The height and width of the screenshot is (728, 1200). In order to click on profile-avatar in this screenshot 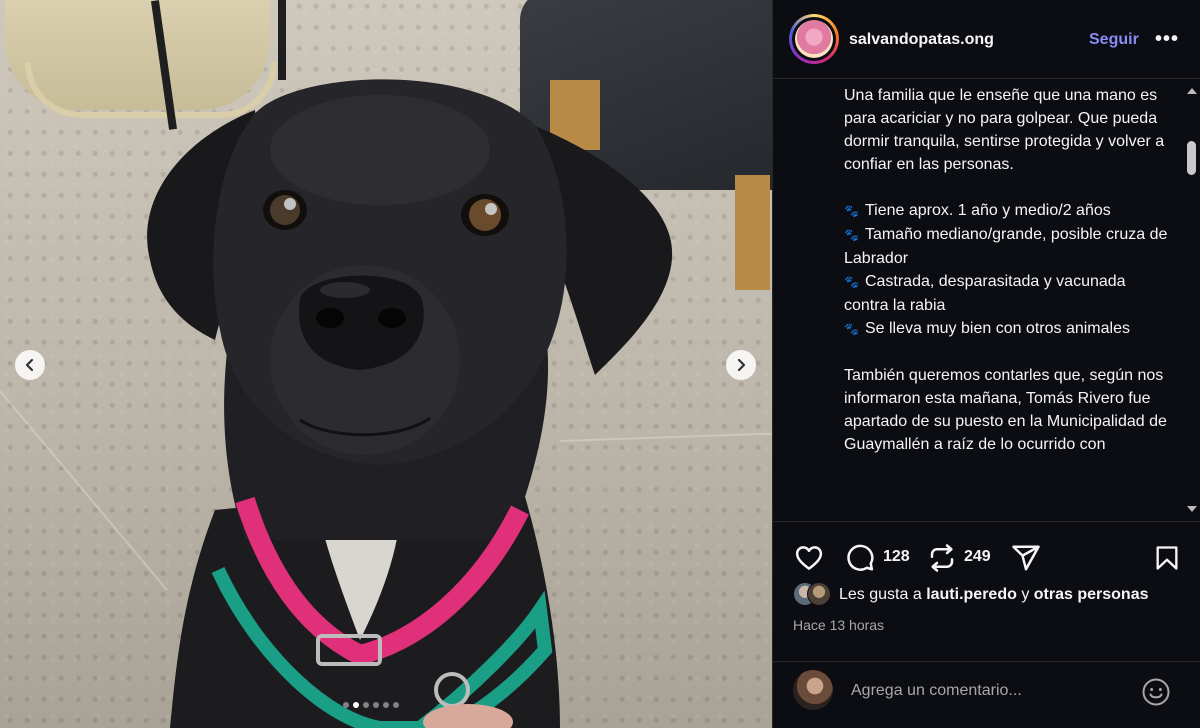, I will do `click(814, 39)`.